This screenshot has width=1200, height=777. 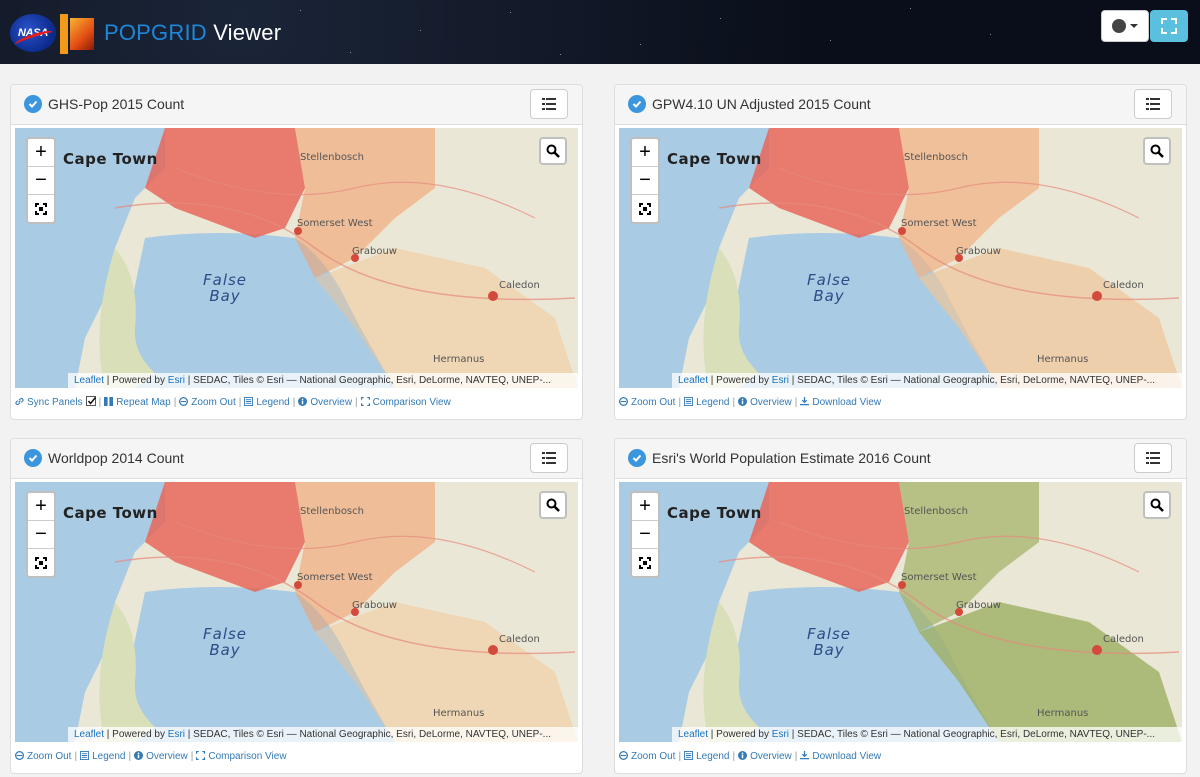 What do you see at coordinates (936, 157) in the screenshot?
I see `map-label-stellenbosch: Stellenbosch` at bounding box center [936, 157].